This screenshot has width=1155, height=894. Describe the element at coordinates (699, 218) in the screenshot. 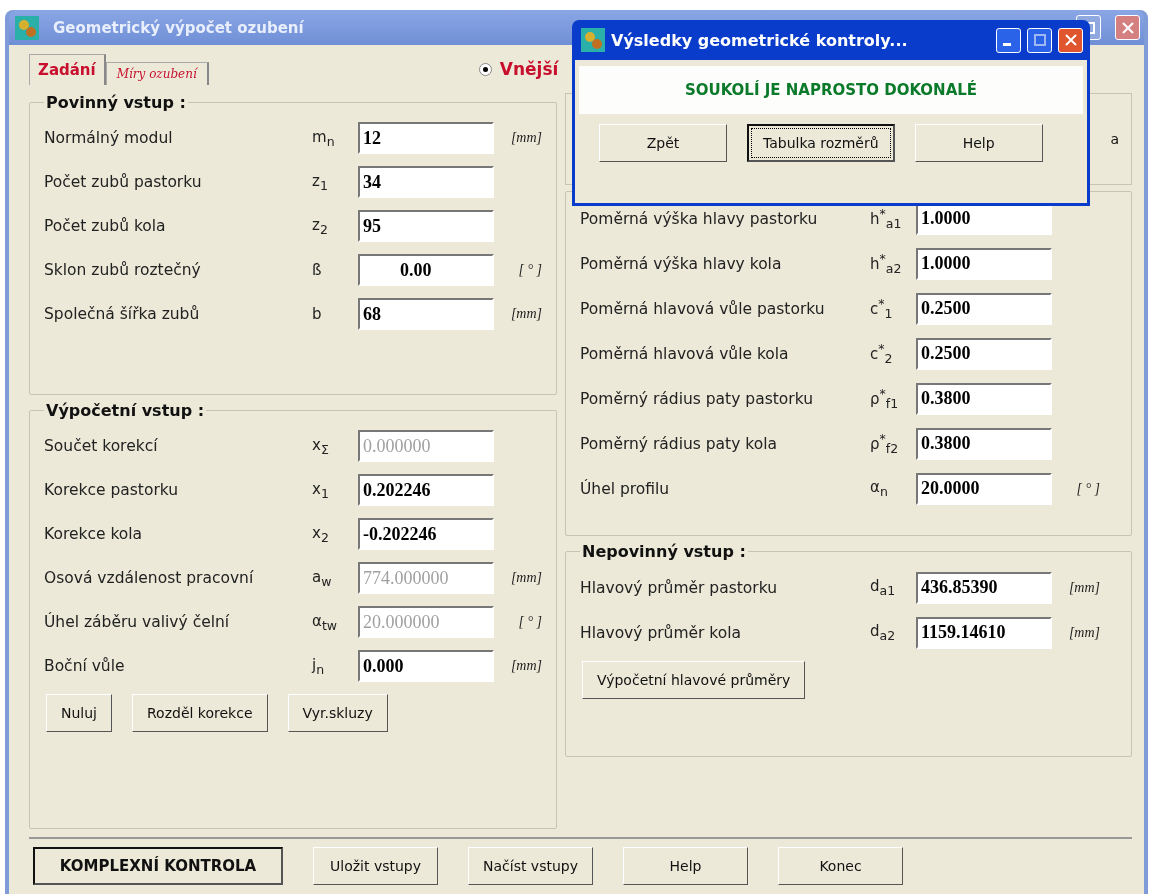

I see `field-label: Poměrná výška hlavy pastorku` at that location.